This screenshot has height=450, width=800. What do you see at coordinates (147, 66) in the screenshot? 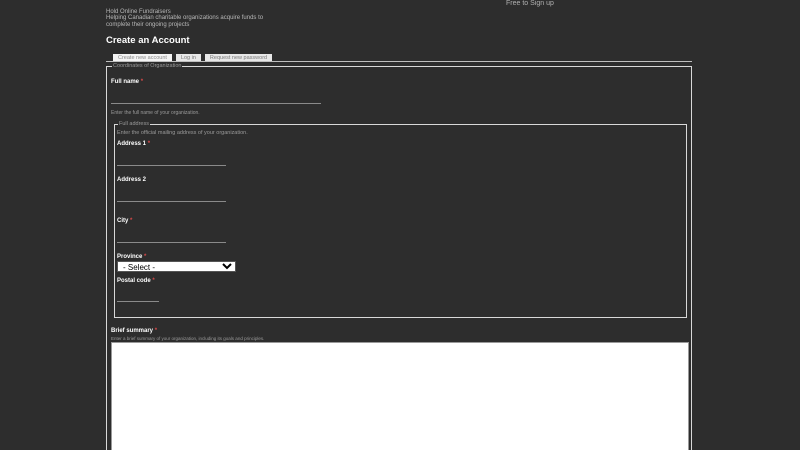
I see `organization-legend: Coordinates of Organization` at bounding box center [147, 66].